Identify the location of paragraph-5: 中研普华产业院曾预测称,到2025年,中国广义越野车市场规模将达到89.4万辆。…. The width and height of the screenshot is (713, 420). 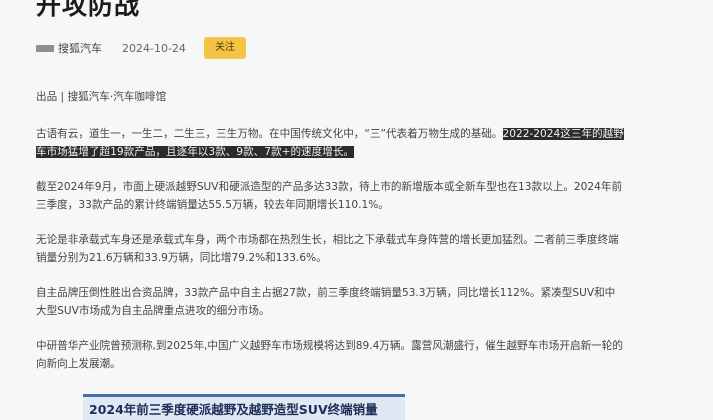
(329, 355).